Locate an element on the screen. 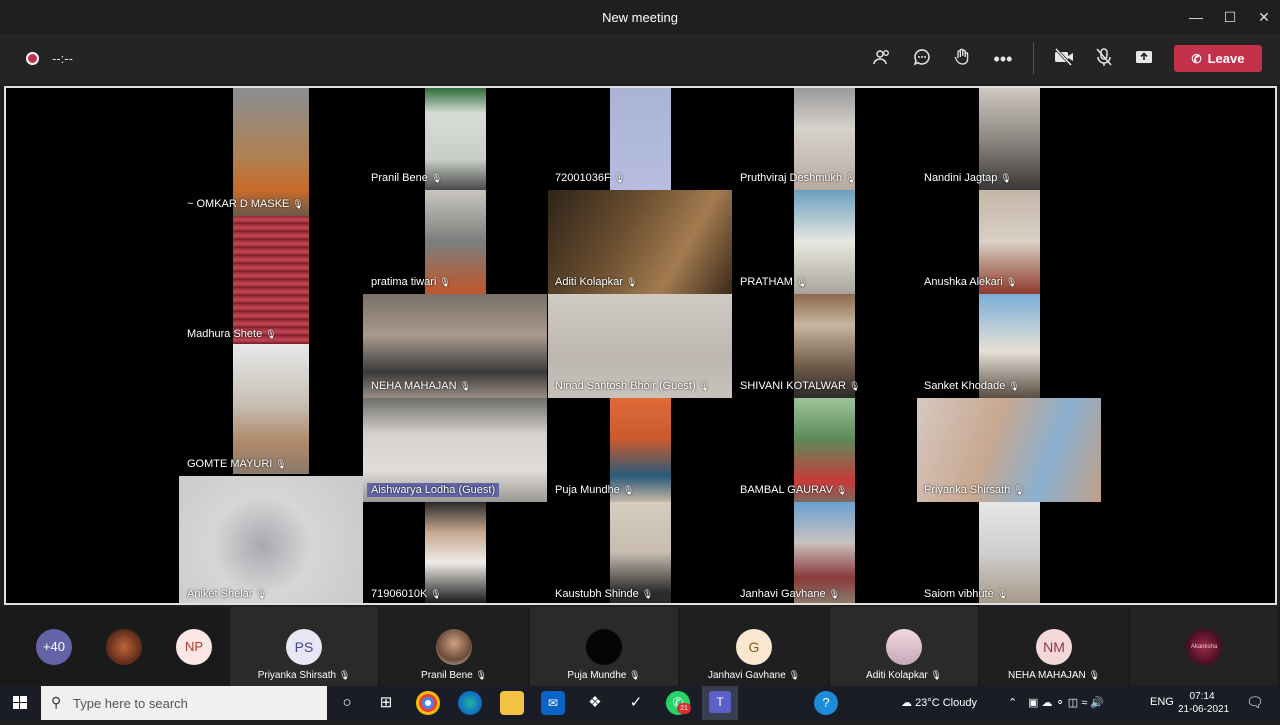 The width and height of the screenshot is (1280, 725). avatar: NP is located at coordinates (194, 647).